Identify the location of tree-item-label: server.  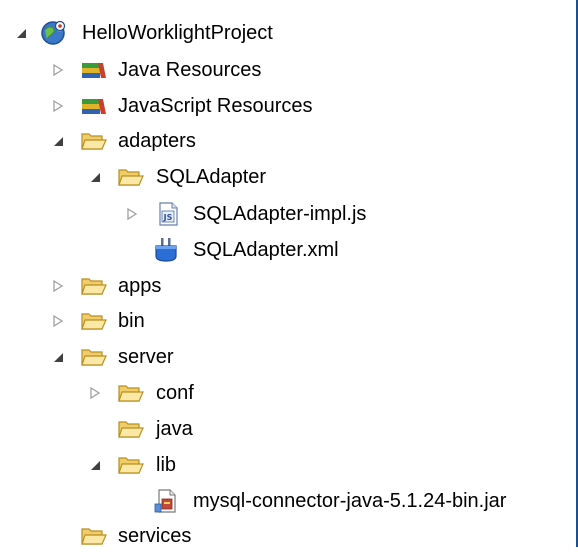
(146, 357).